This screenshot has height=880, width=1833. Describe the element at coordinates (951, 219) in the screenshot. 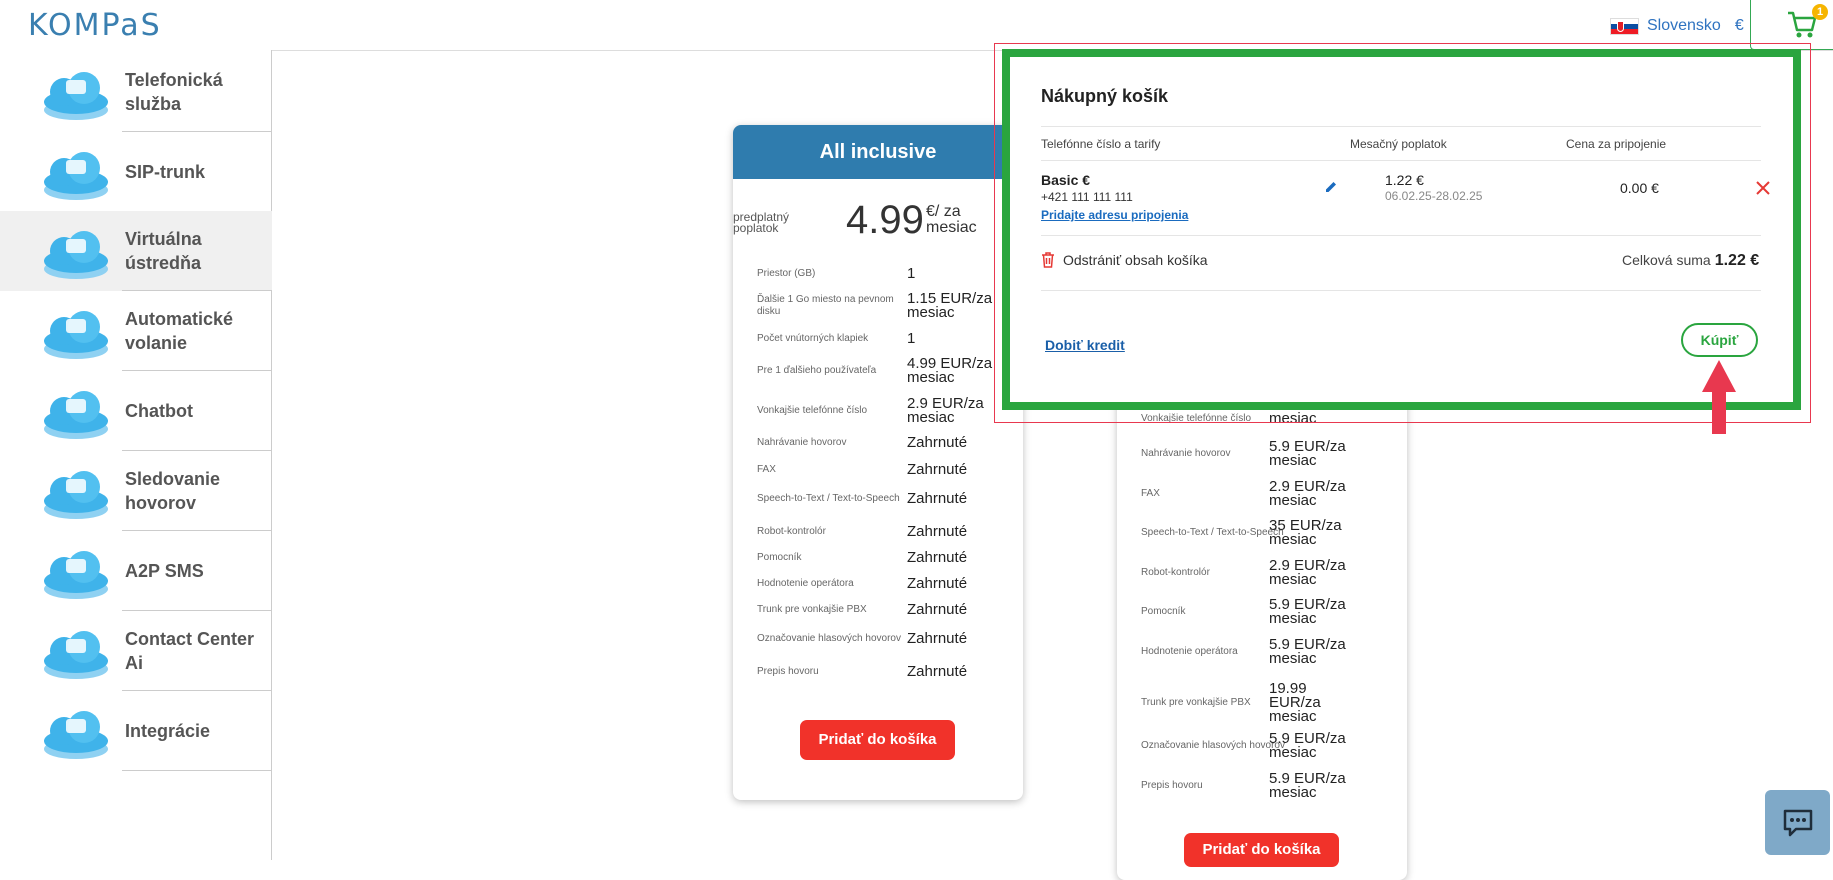

I see `plan-price-unit: €/ za mesiac` at that location.